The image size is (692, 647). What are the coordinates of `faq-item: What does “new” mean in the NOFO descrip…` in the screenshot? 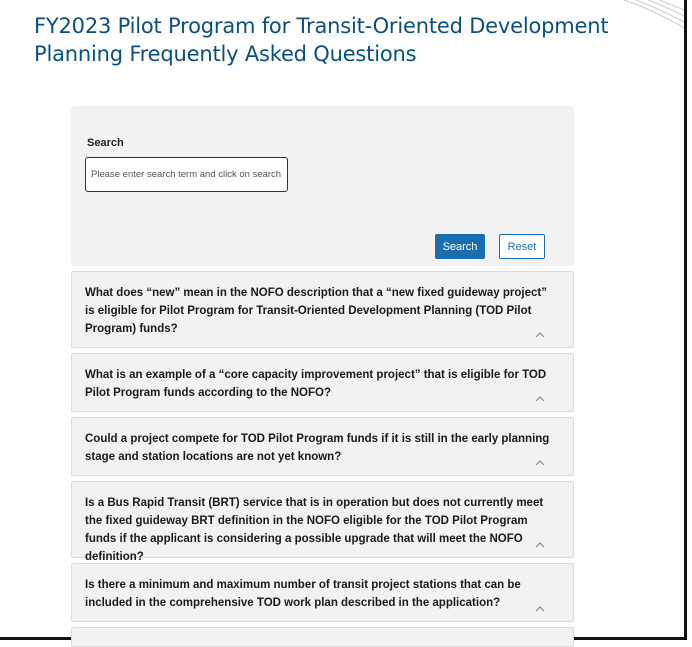 It's located at (322, 309).